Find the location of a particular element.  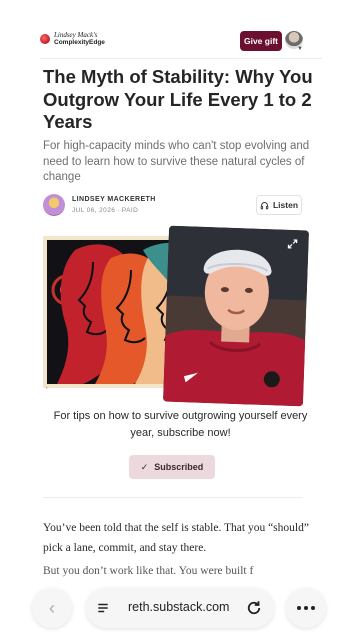

chevron-left-icon: ‹ is located at coordinates (52, 607).